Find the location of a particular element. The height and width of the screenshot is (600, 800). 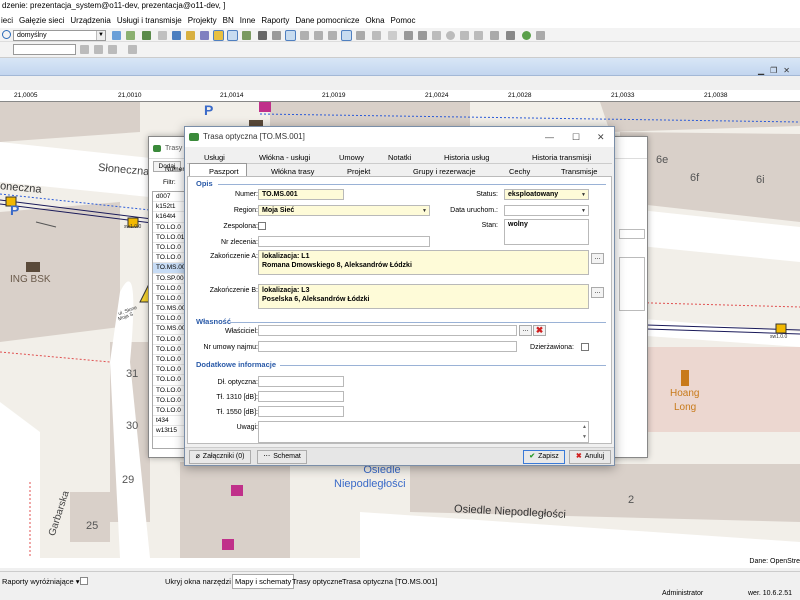

status-select: eksploatowany ▼ is located at coordinates (546, 194).